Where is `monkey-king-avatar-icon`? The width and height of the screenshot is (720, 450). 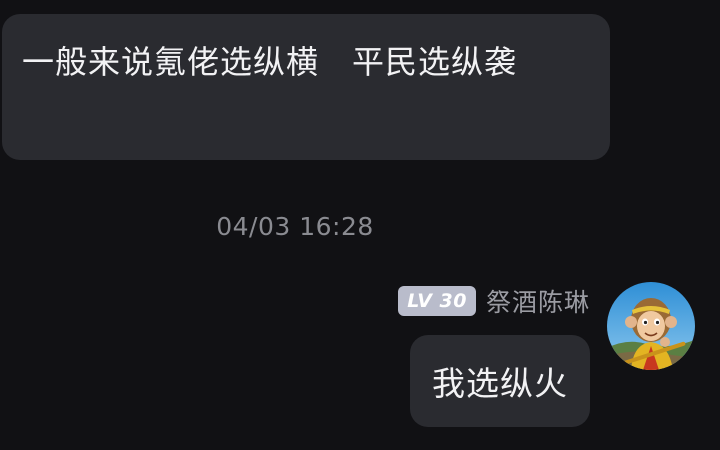 monkey-king-avatar-icon is located at coordinates (651, 326).